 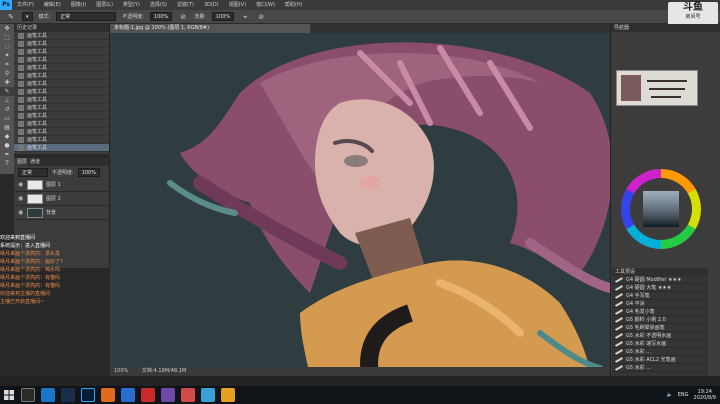 What do you see at coordinates (208, 395) in the screenshot?
I see `chat-app-icon` at bounding box center [208, 395].